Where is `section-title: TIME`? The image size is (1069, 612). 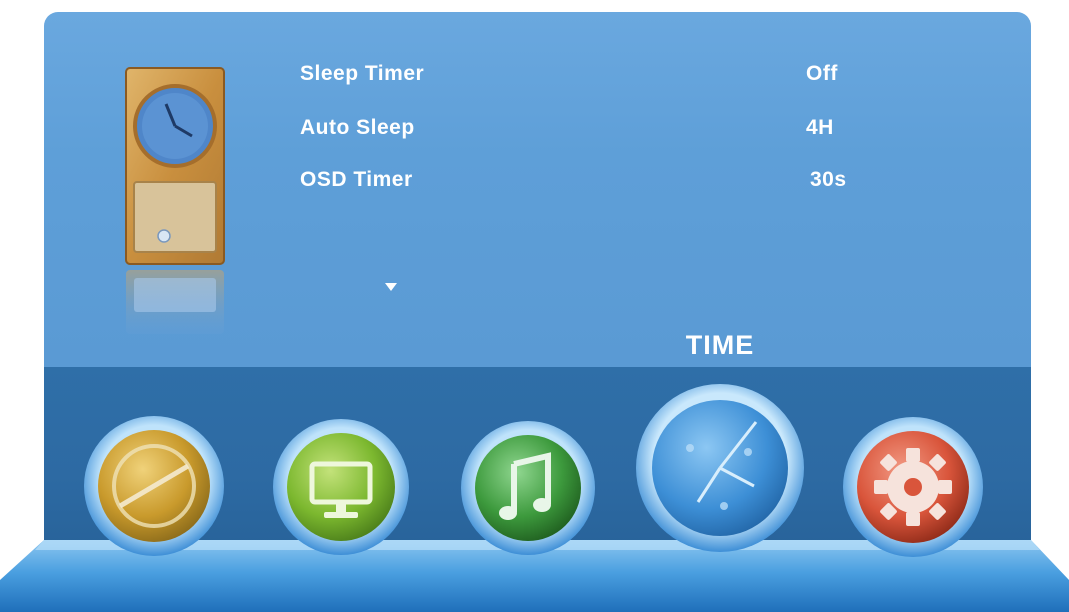
section-title: TIME is located at coordinates (720, 345).